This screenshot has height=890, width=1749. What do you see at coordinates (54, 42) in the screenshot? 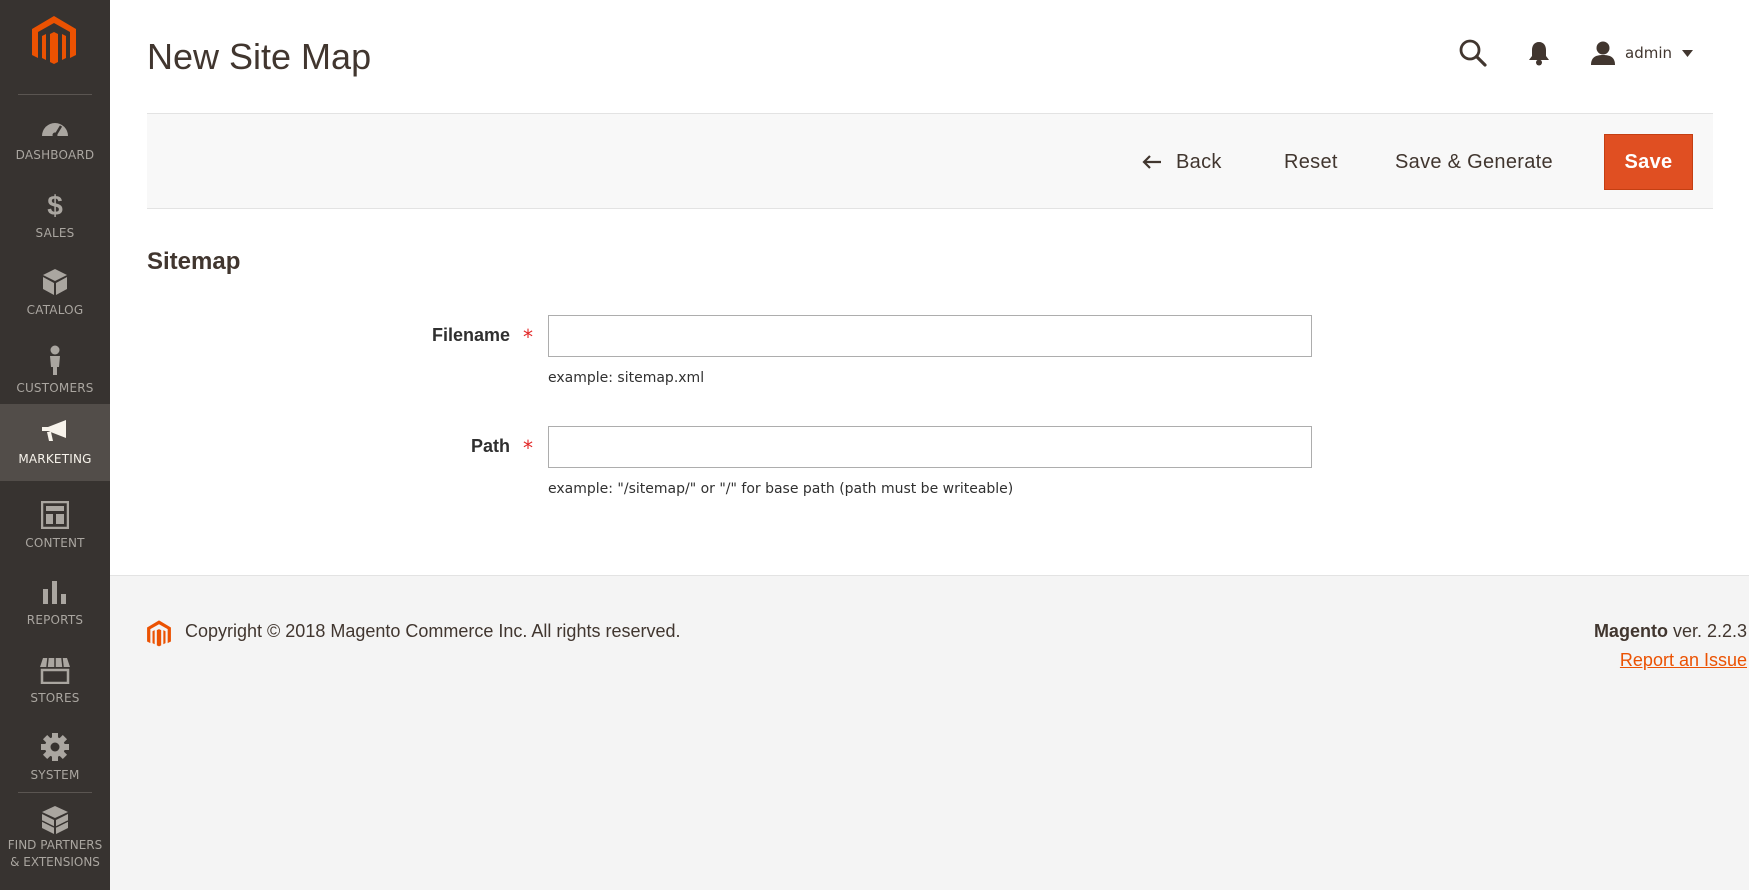
I see `magento-logo` at bounding box center [54, 42].